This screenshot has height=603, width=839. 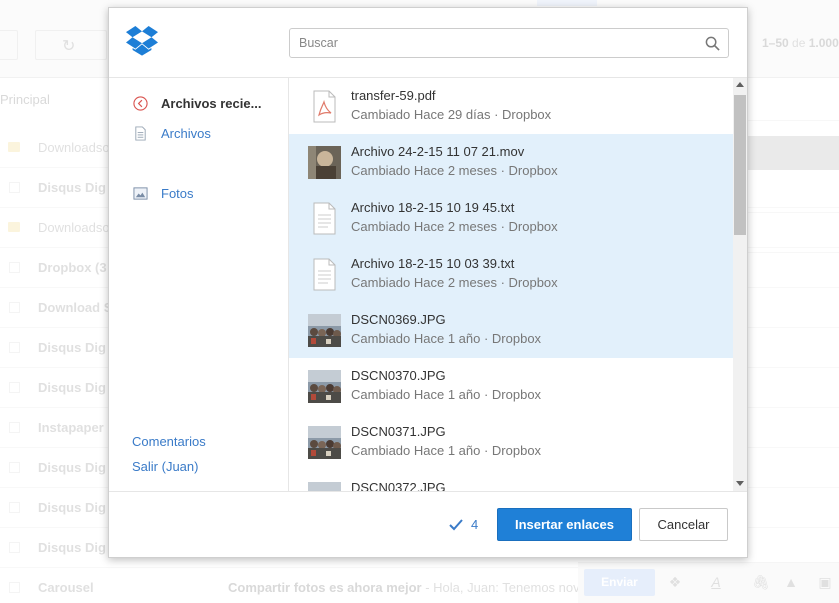 I want to click on file-name: transfer-59.pdf, so click(x=393, y=95).